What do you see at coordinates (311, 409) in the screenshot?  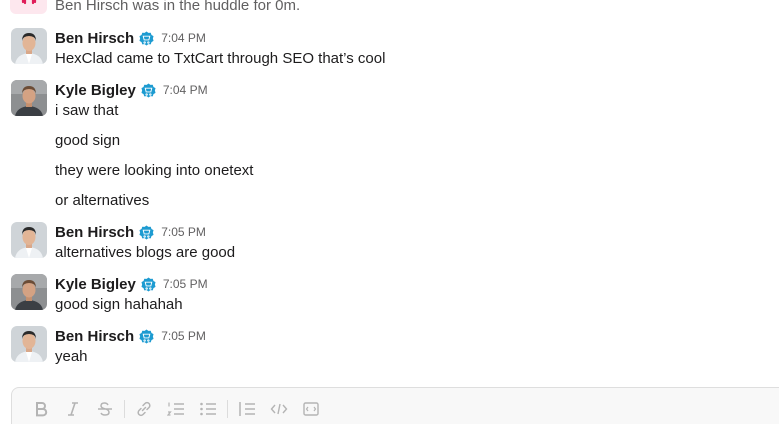 I see `code-block-icon` at bounding box center [311, 409].